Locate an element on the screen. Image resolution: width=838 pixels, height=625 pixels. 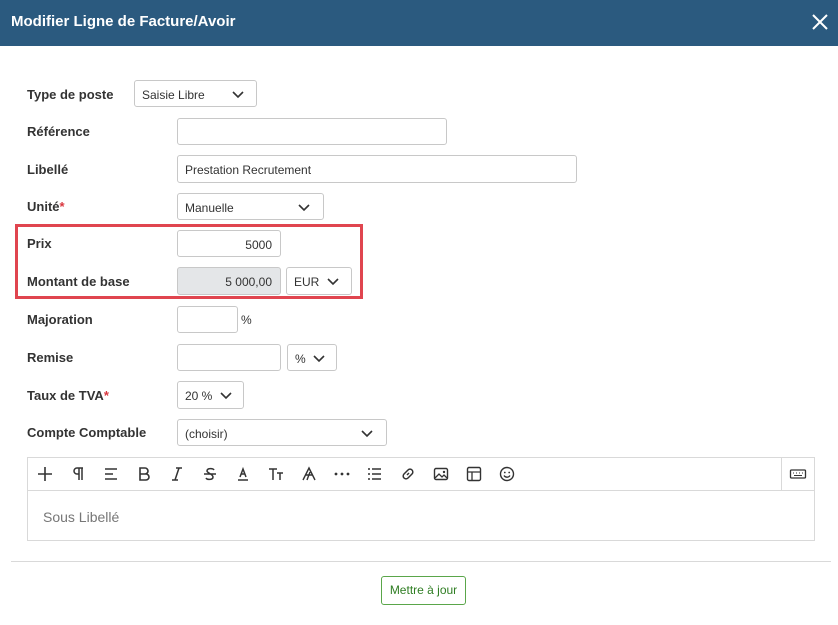
compte-comptable-select: (choisir) is located at coordinates (282, 432).